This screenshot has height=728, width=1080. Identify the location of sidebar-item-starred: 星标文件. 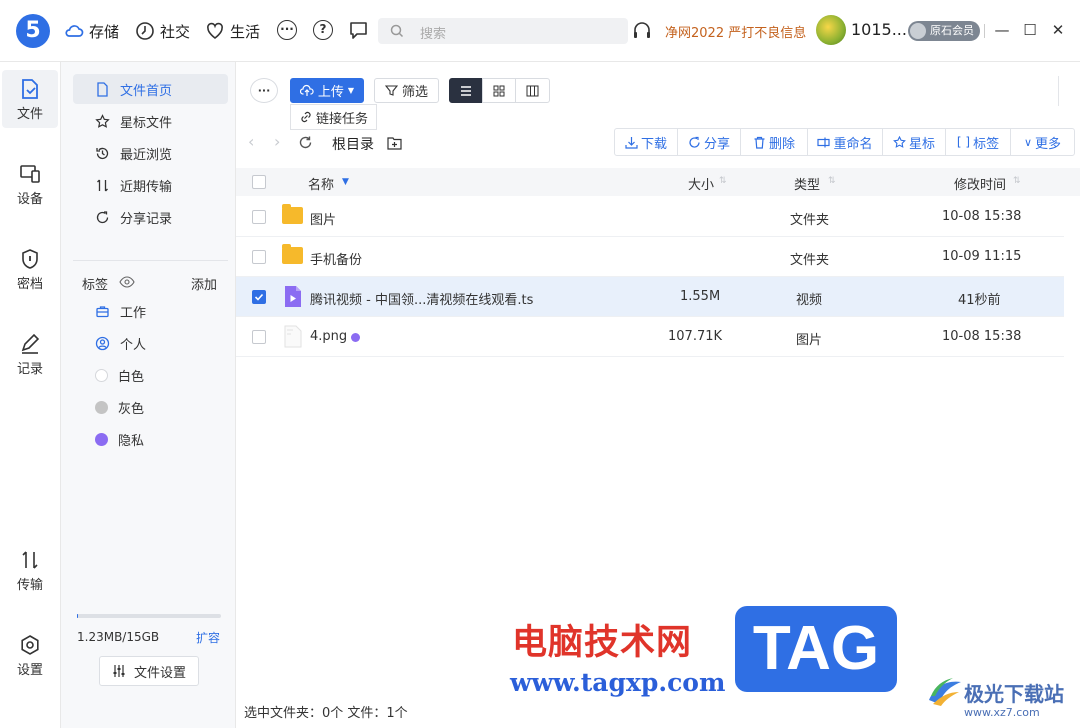
(150, 121).